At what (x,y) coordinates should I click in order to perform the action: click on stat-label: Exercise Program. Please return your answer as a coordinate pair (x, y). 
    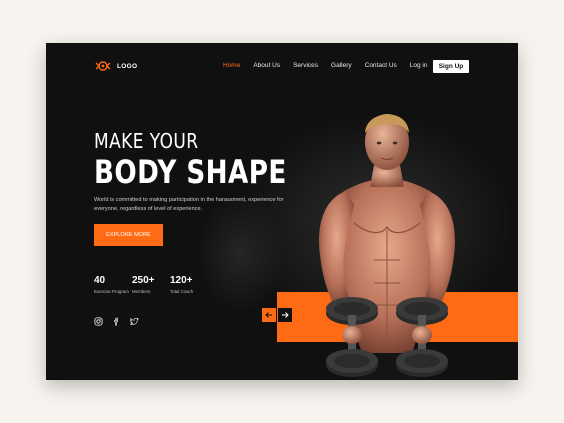
    Looking at the image, I should click on (111, 291).